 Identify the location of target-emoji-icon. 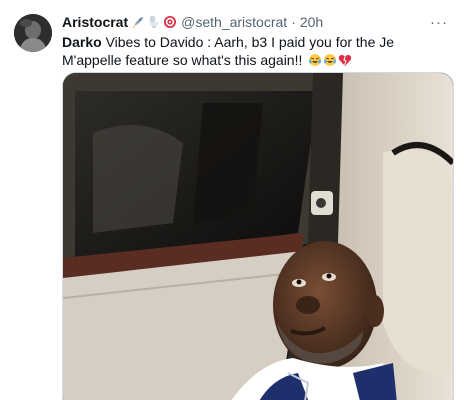
(170, 22).